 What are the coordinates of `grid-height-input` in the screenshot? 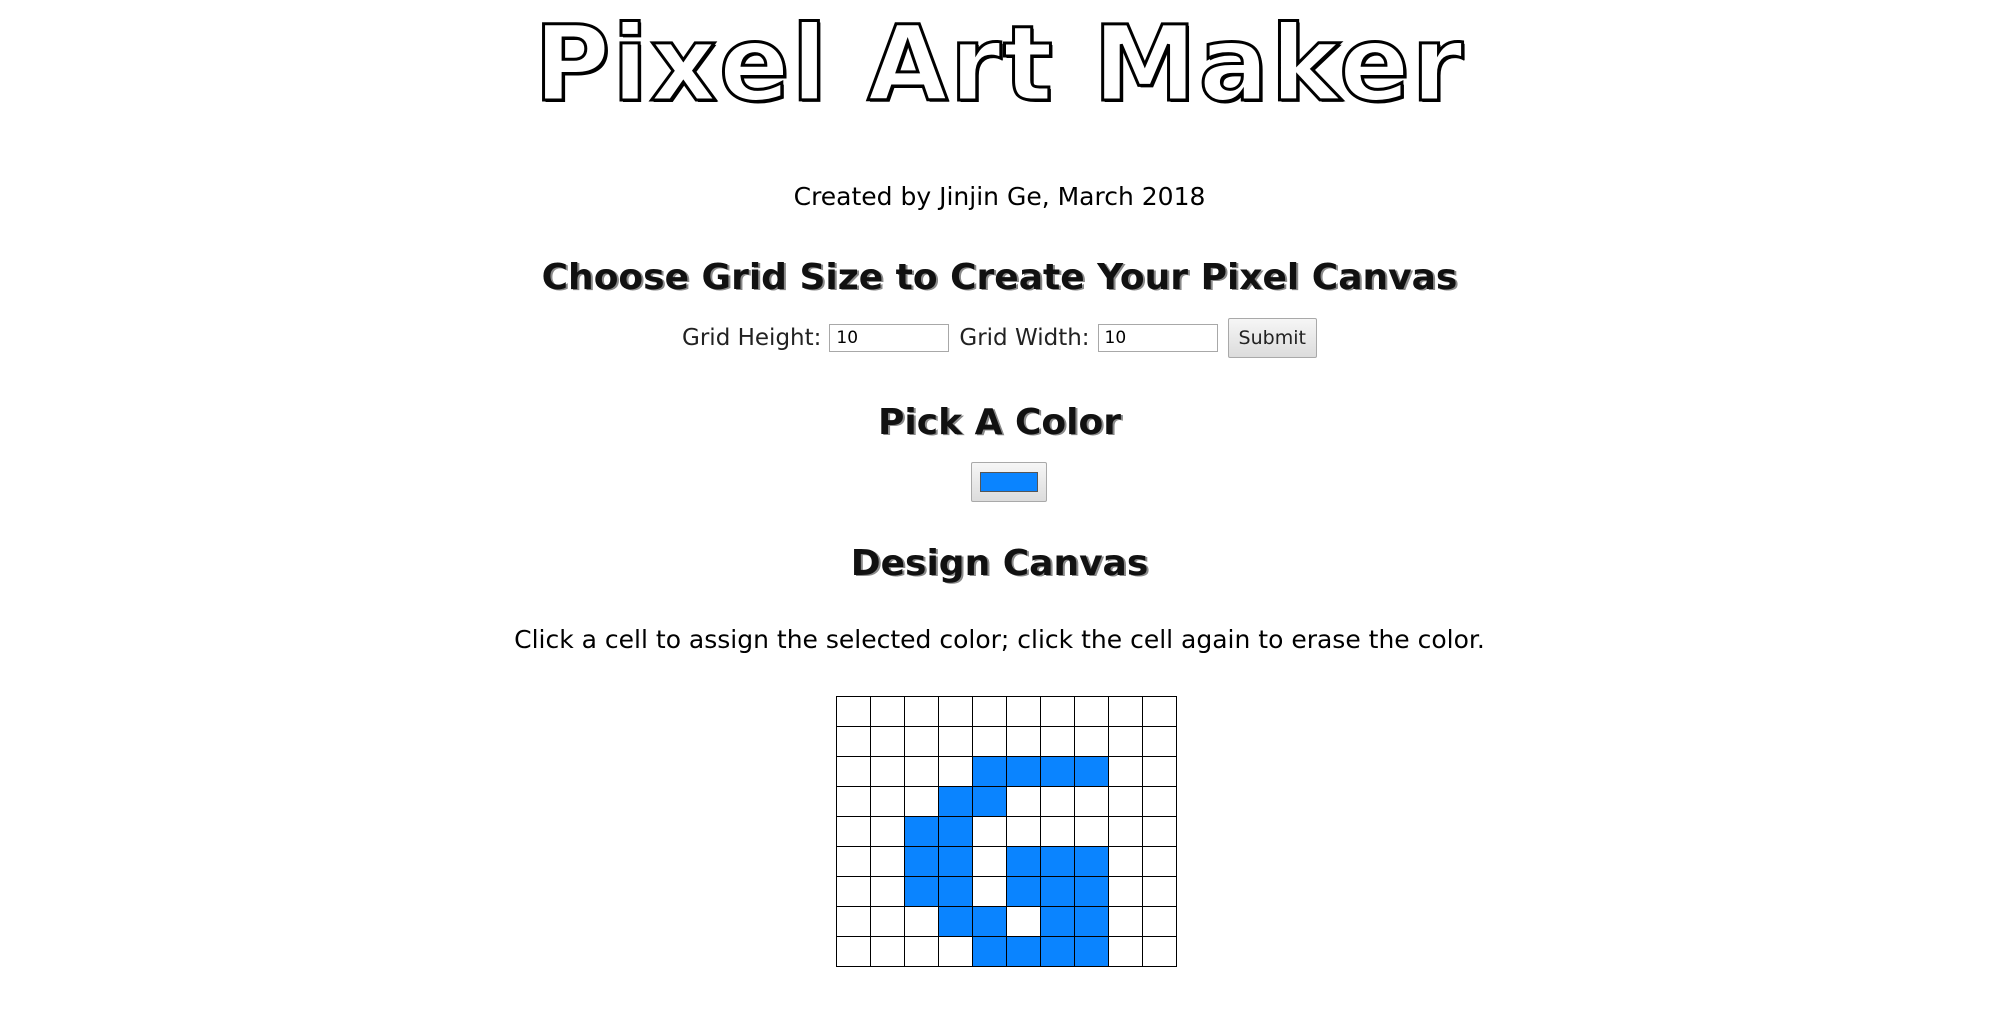 It's located at (889, 338).